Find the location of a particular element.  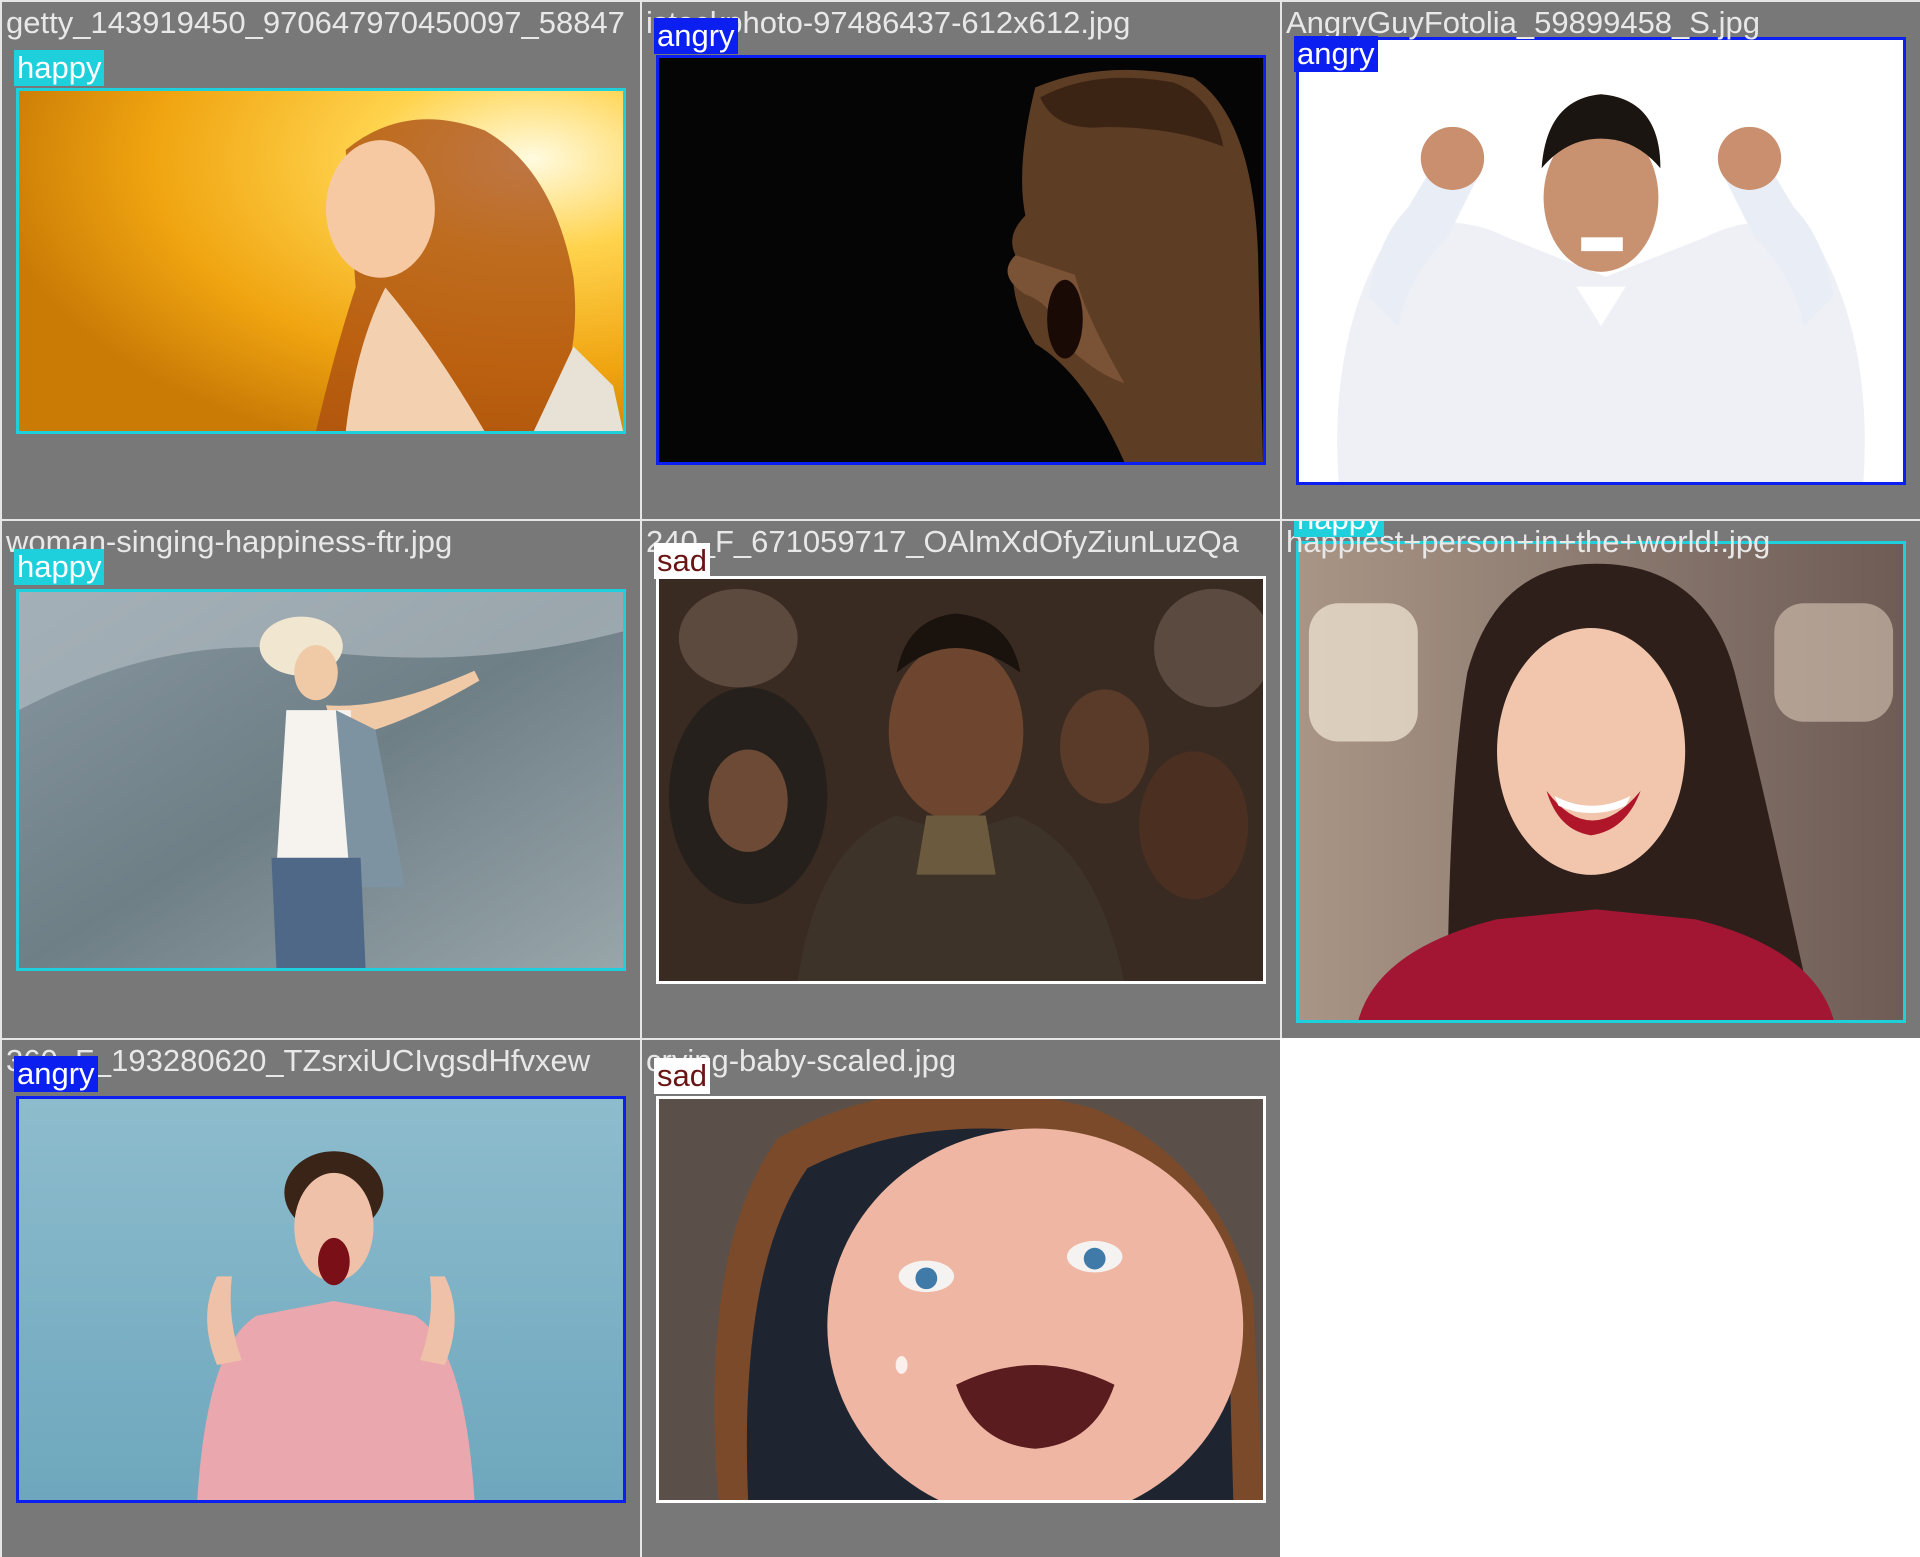

tile-2: AngryGuyFotolia_59899458_S.jpg angry is located at coordinates (1600, 259).